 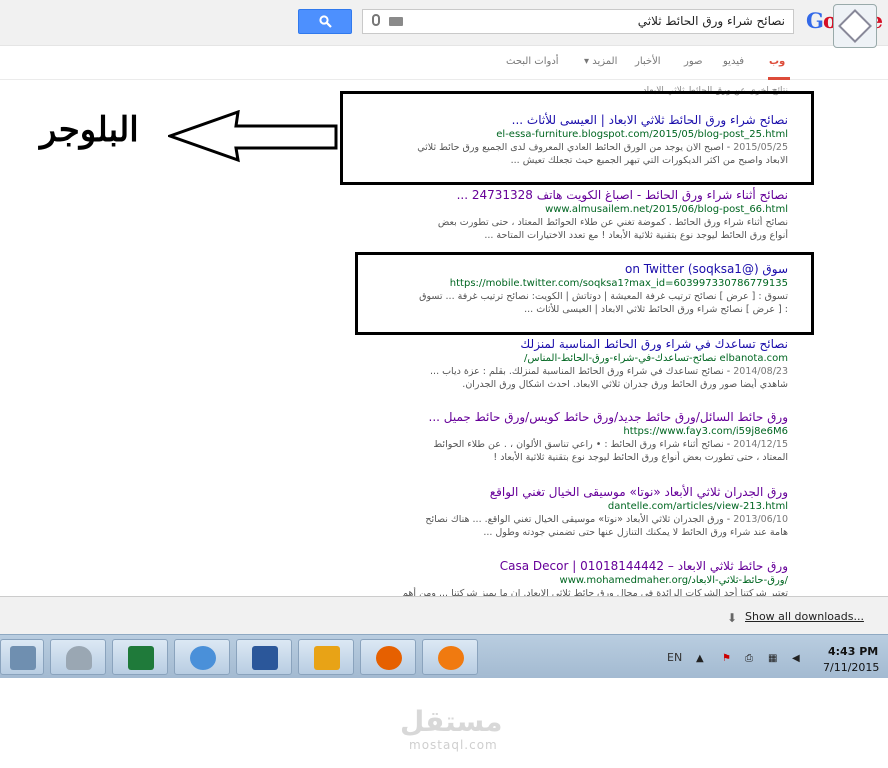 I want to click on clock-time: 4:43 PM, so click(x=853, y=651).